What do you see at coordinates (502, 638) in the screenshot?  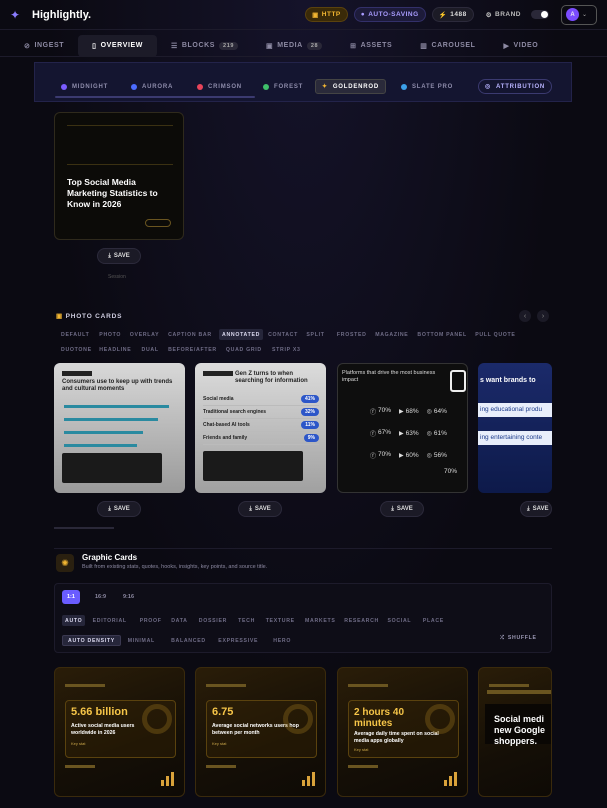 I see `shuffle-icon: ⤮` at bounding box center [502, 638].